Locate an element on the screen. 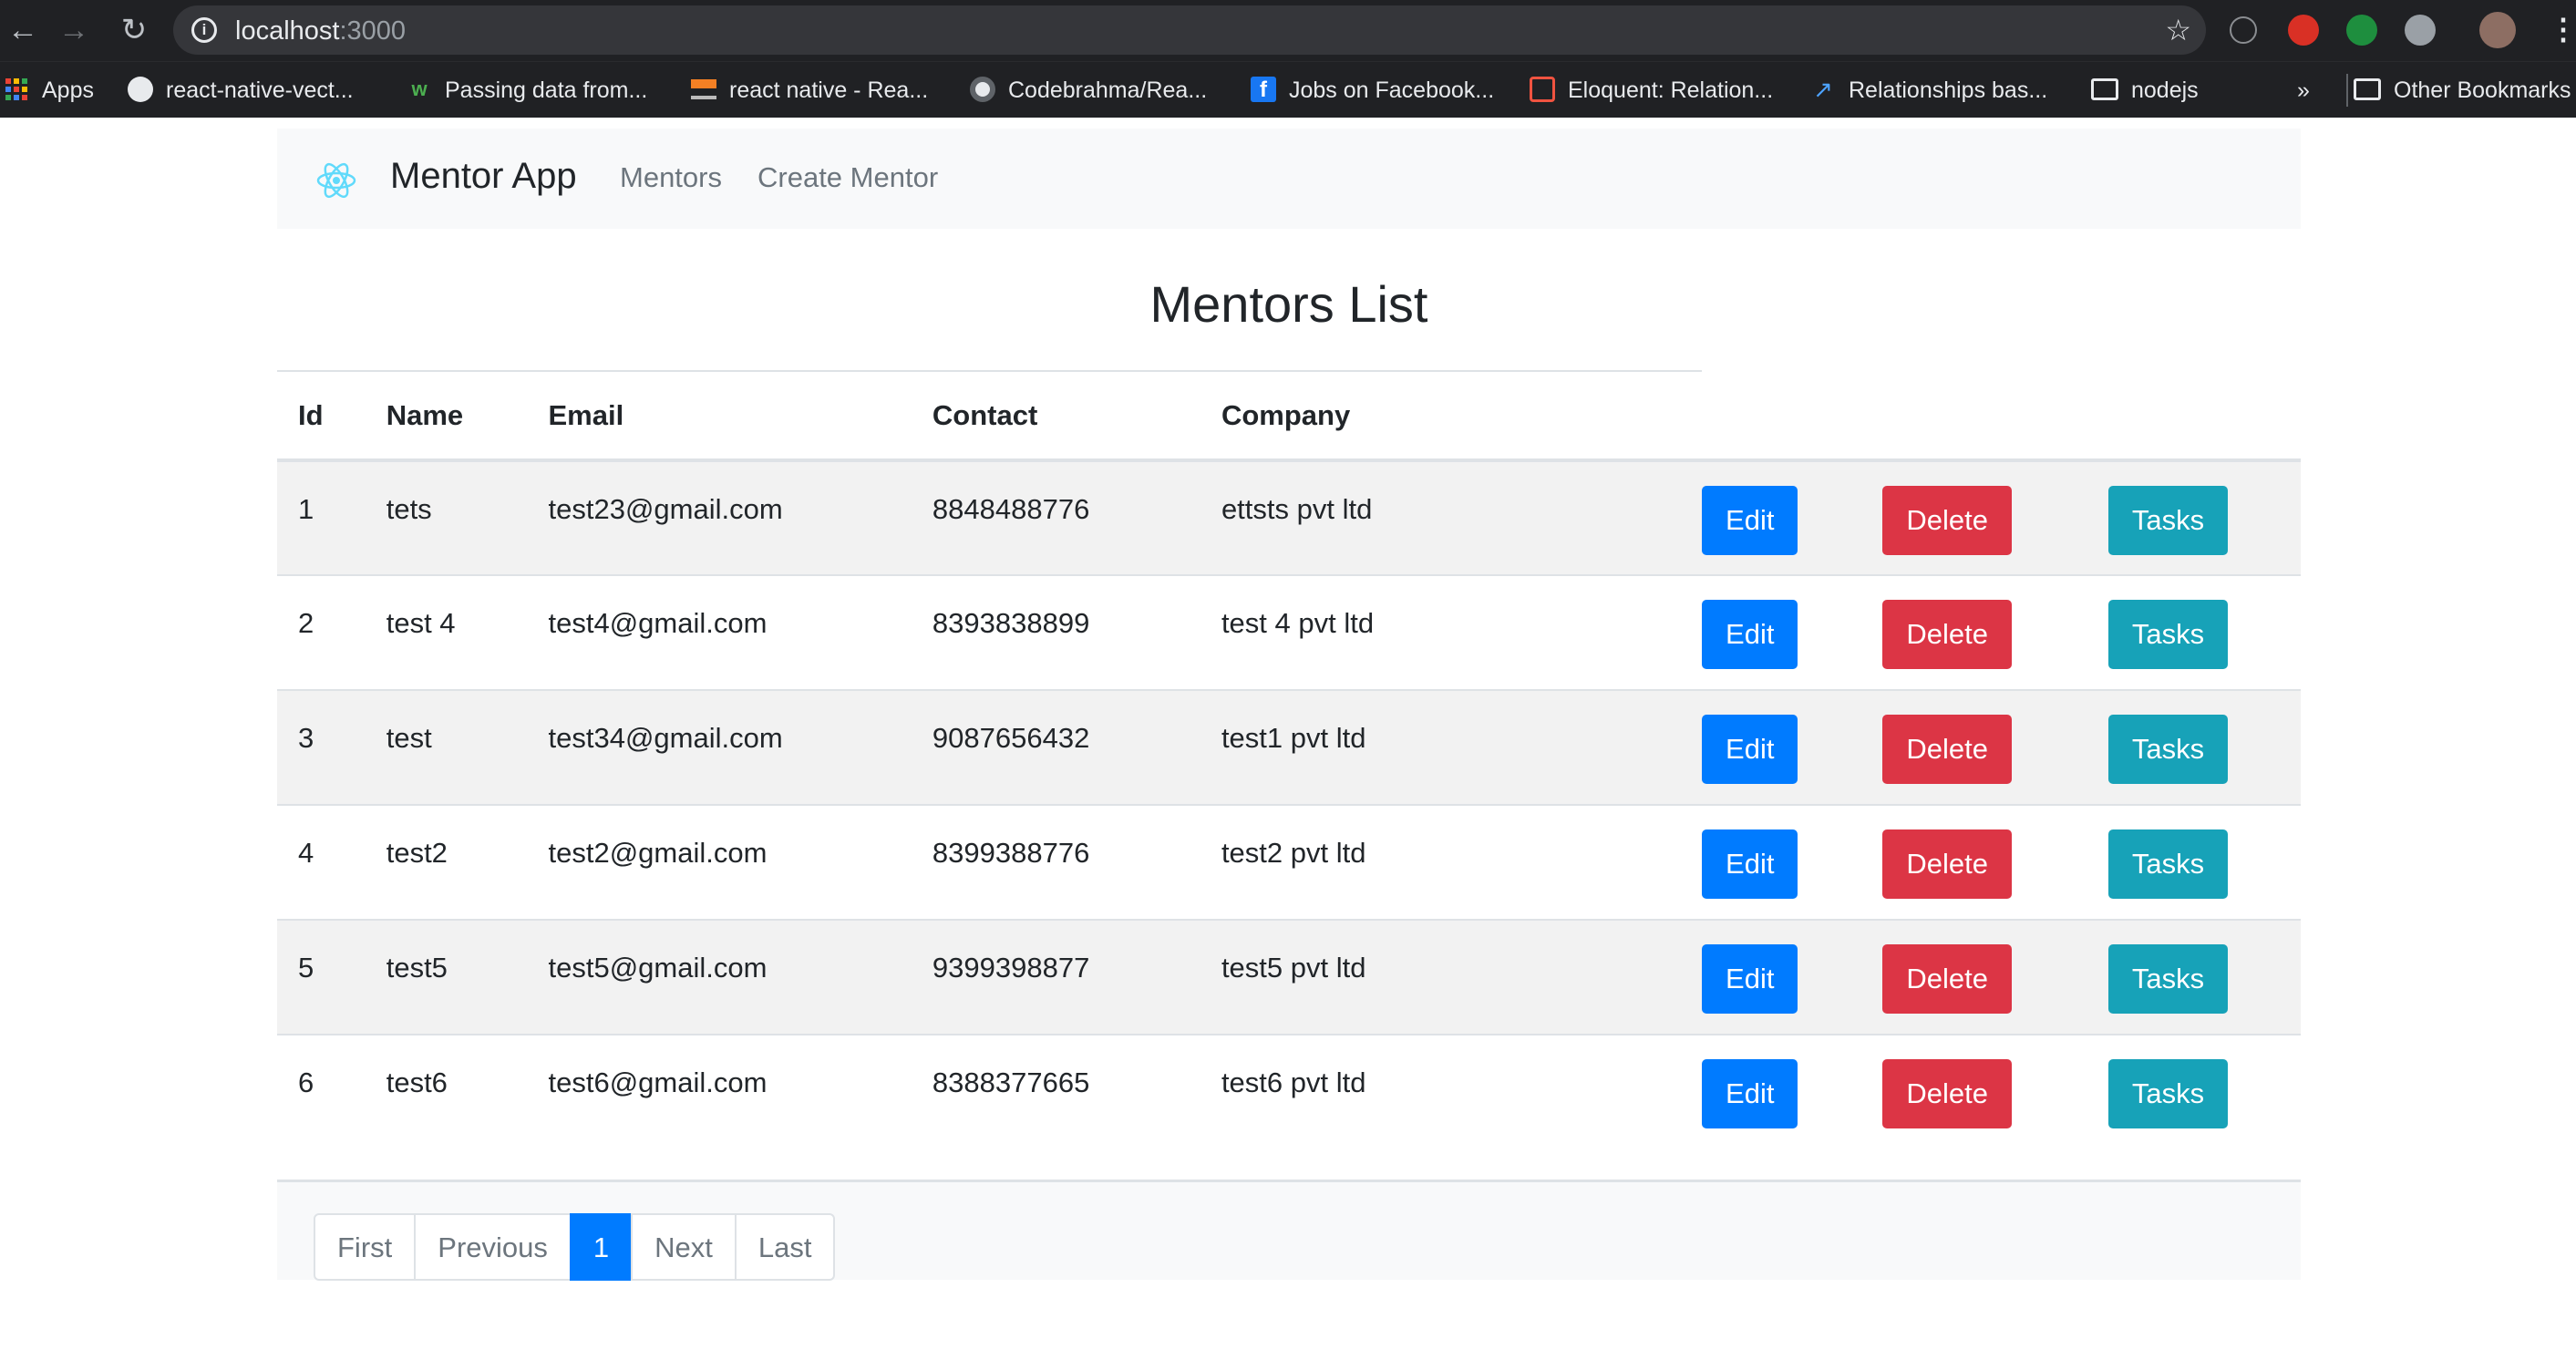  page-title: Mentors List is located at coordinates (1288, 304).